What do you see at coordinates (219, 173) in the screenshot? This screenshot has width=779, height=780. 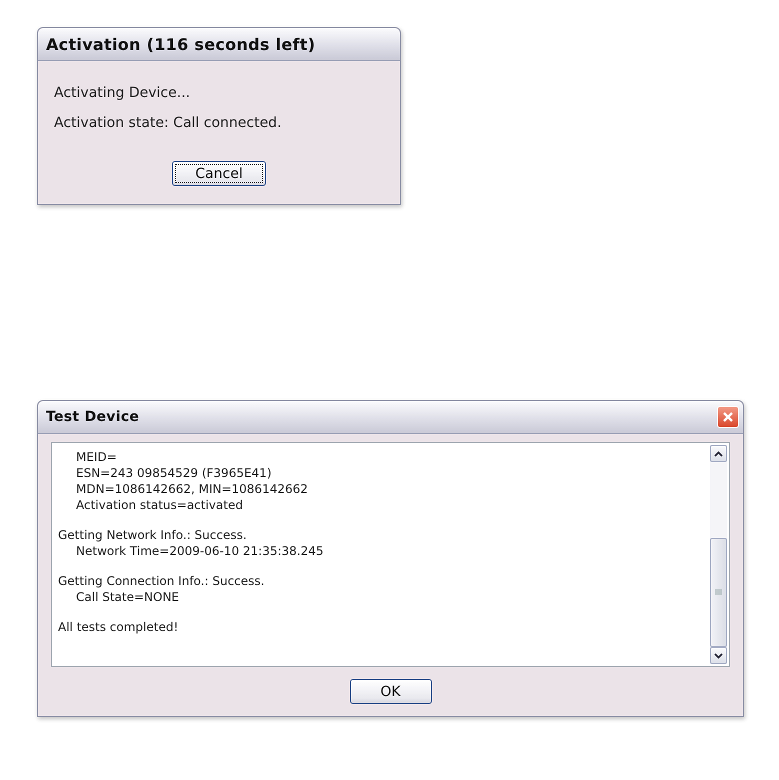 I see `cancel-button: Cancel` at bounding box center [219, 173].